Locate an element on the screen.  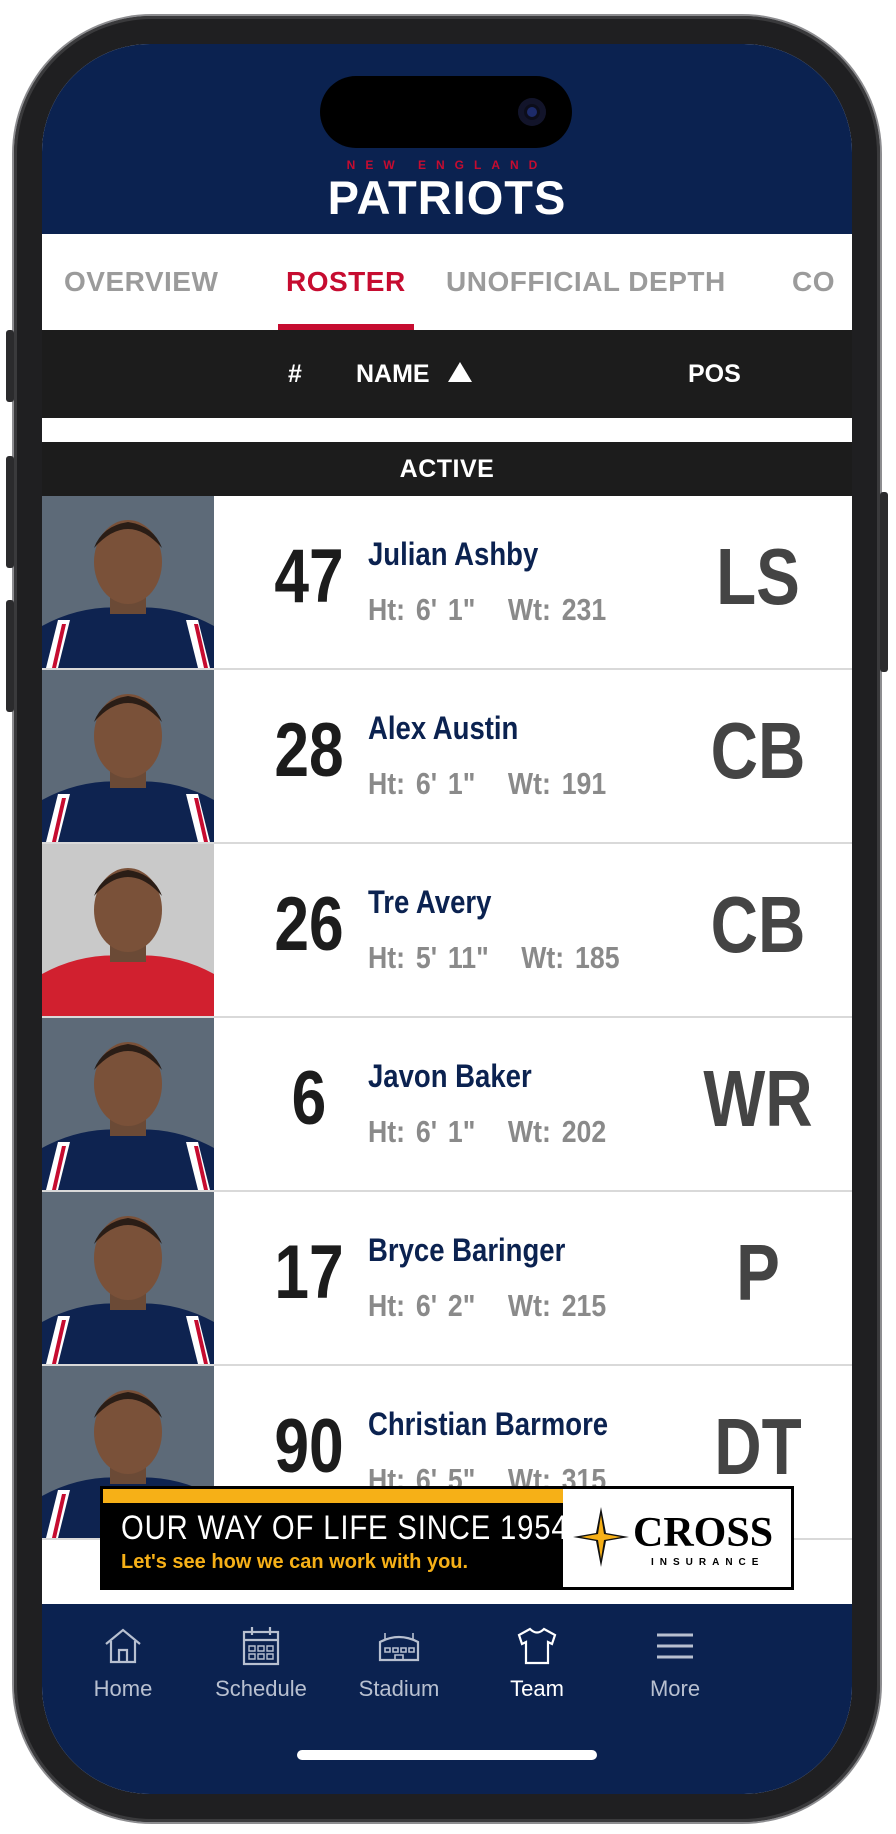
player-number: 47 is located at coordinates (309, 576).